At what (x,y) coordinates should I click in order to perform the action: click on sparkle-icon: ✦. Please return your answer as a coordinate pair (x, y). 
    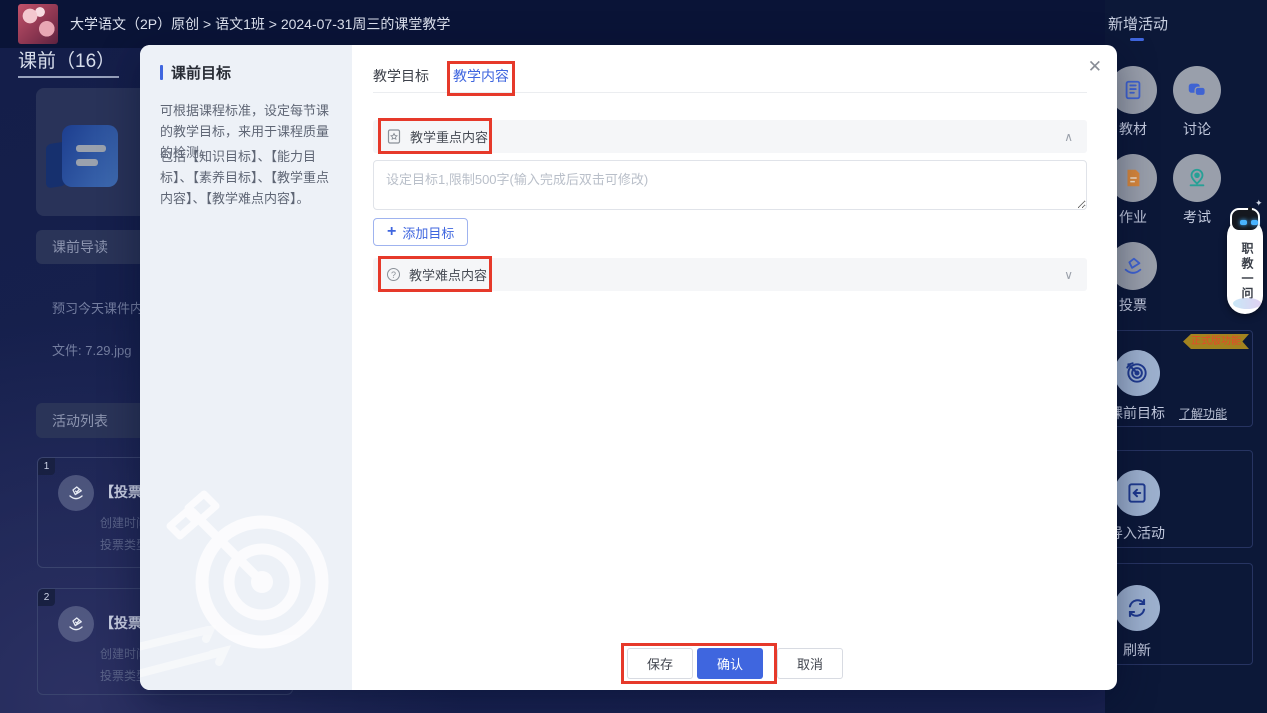
    Looking at the image, I should click on (1259, 203).